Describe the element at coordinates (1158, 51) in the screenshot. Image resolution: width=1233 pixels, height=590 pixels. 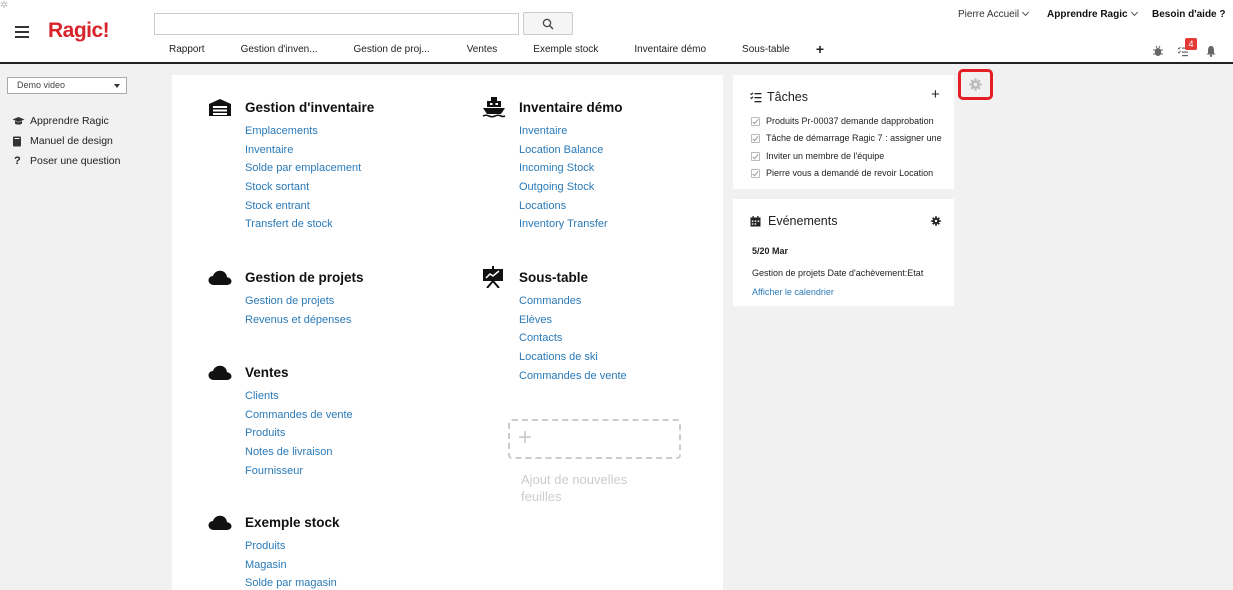
I see `bug-icon` at that location.